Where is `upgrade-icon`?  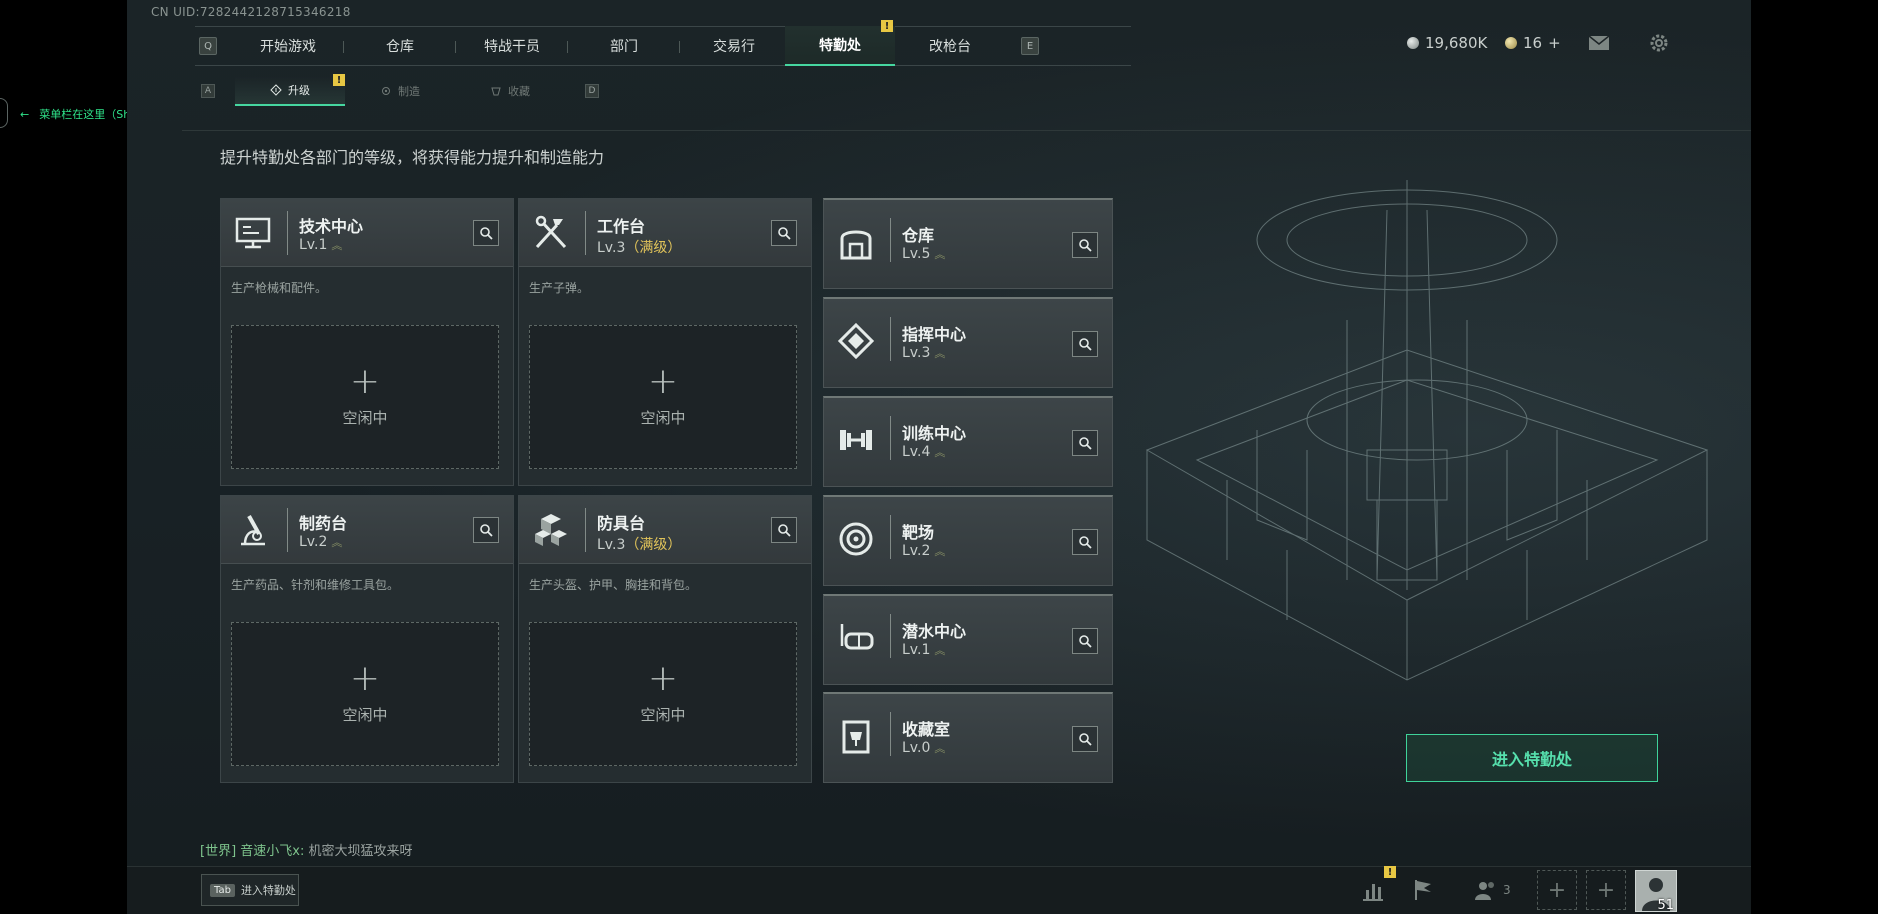
upgrade-icon is located at coordinates (276, 90).